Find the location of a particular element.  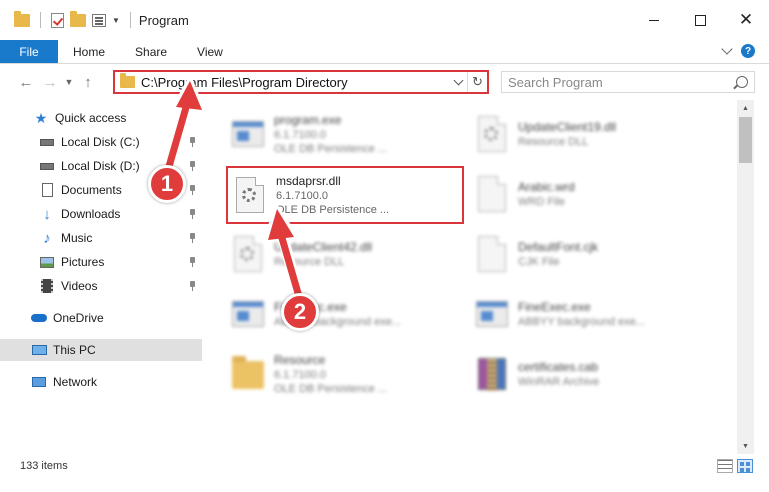

maximize-button is located at coordinates (700, 20).